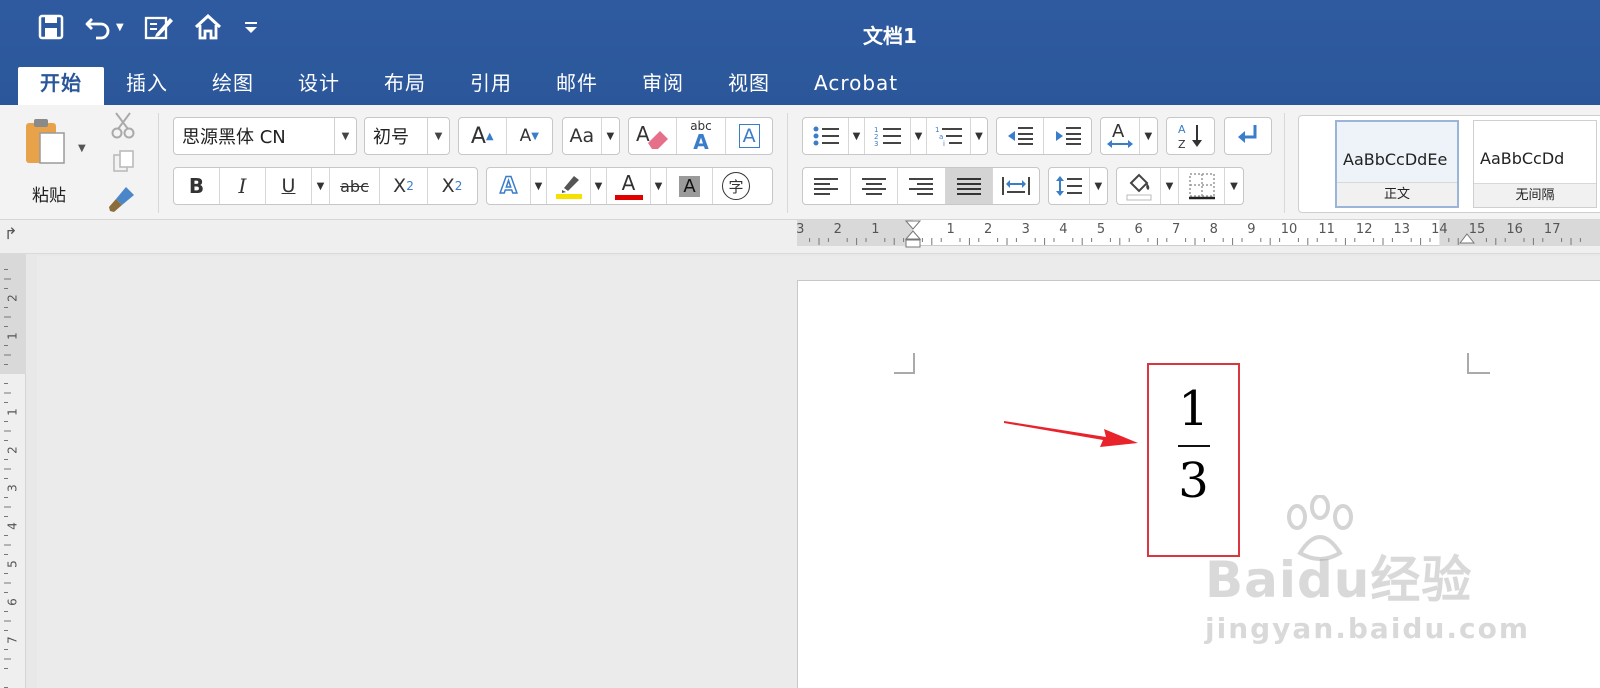 This screenshot has width=1600, height=688. What do you see at coordinates (1193, 409) in the screenshot?
I see `fraction-numerator: 1` at bounding box center [1193, 409].